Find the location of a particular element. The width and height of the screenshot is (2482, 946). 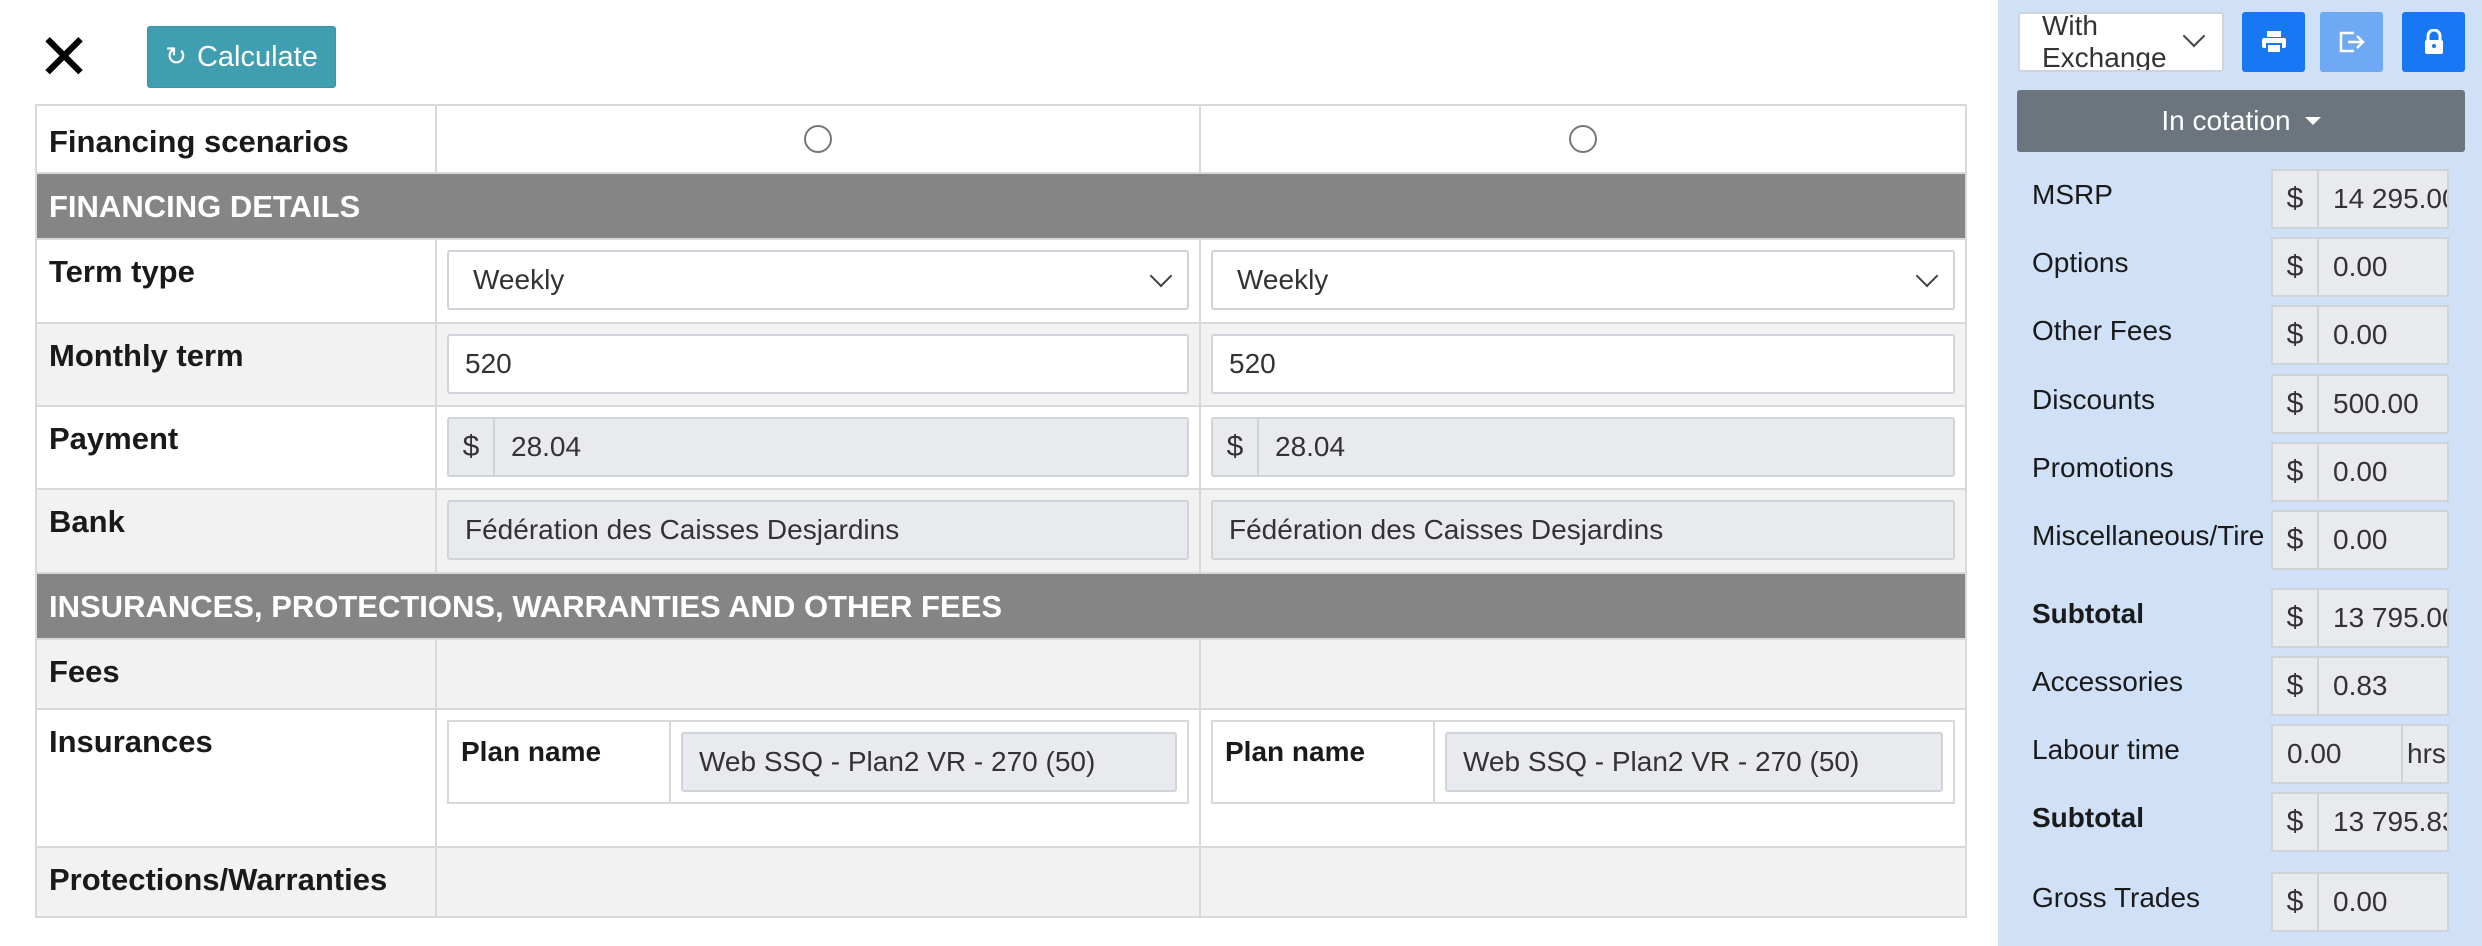

bank-label: Bank is located at coordinates (237, 531).